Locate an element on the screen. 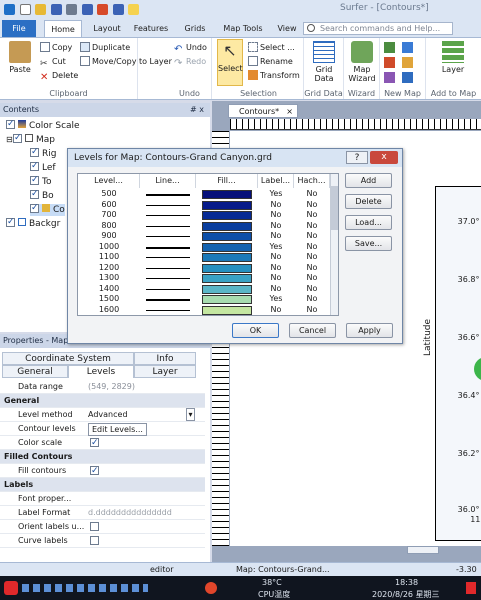 The image size is (481, 600). close-button: x is located at coordinates (384, 157).